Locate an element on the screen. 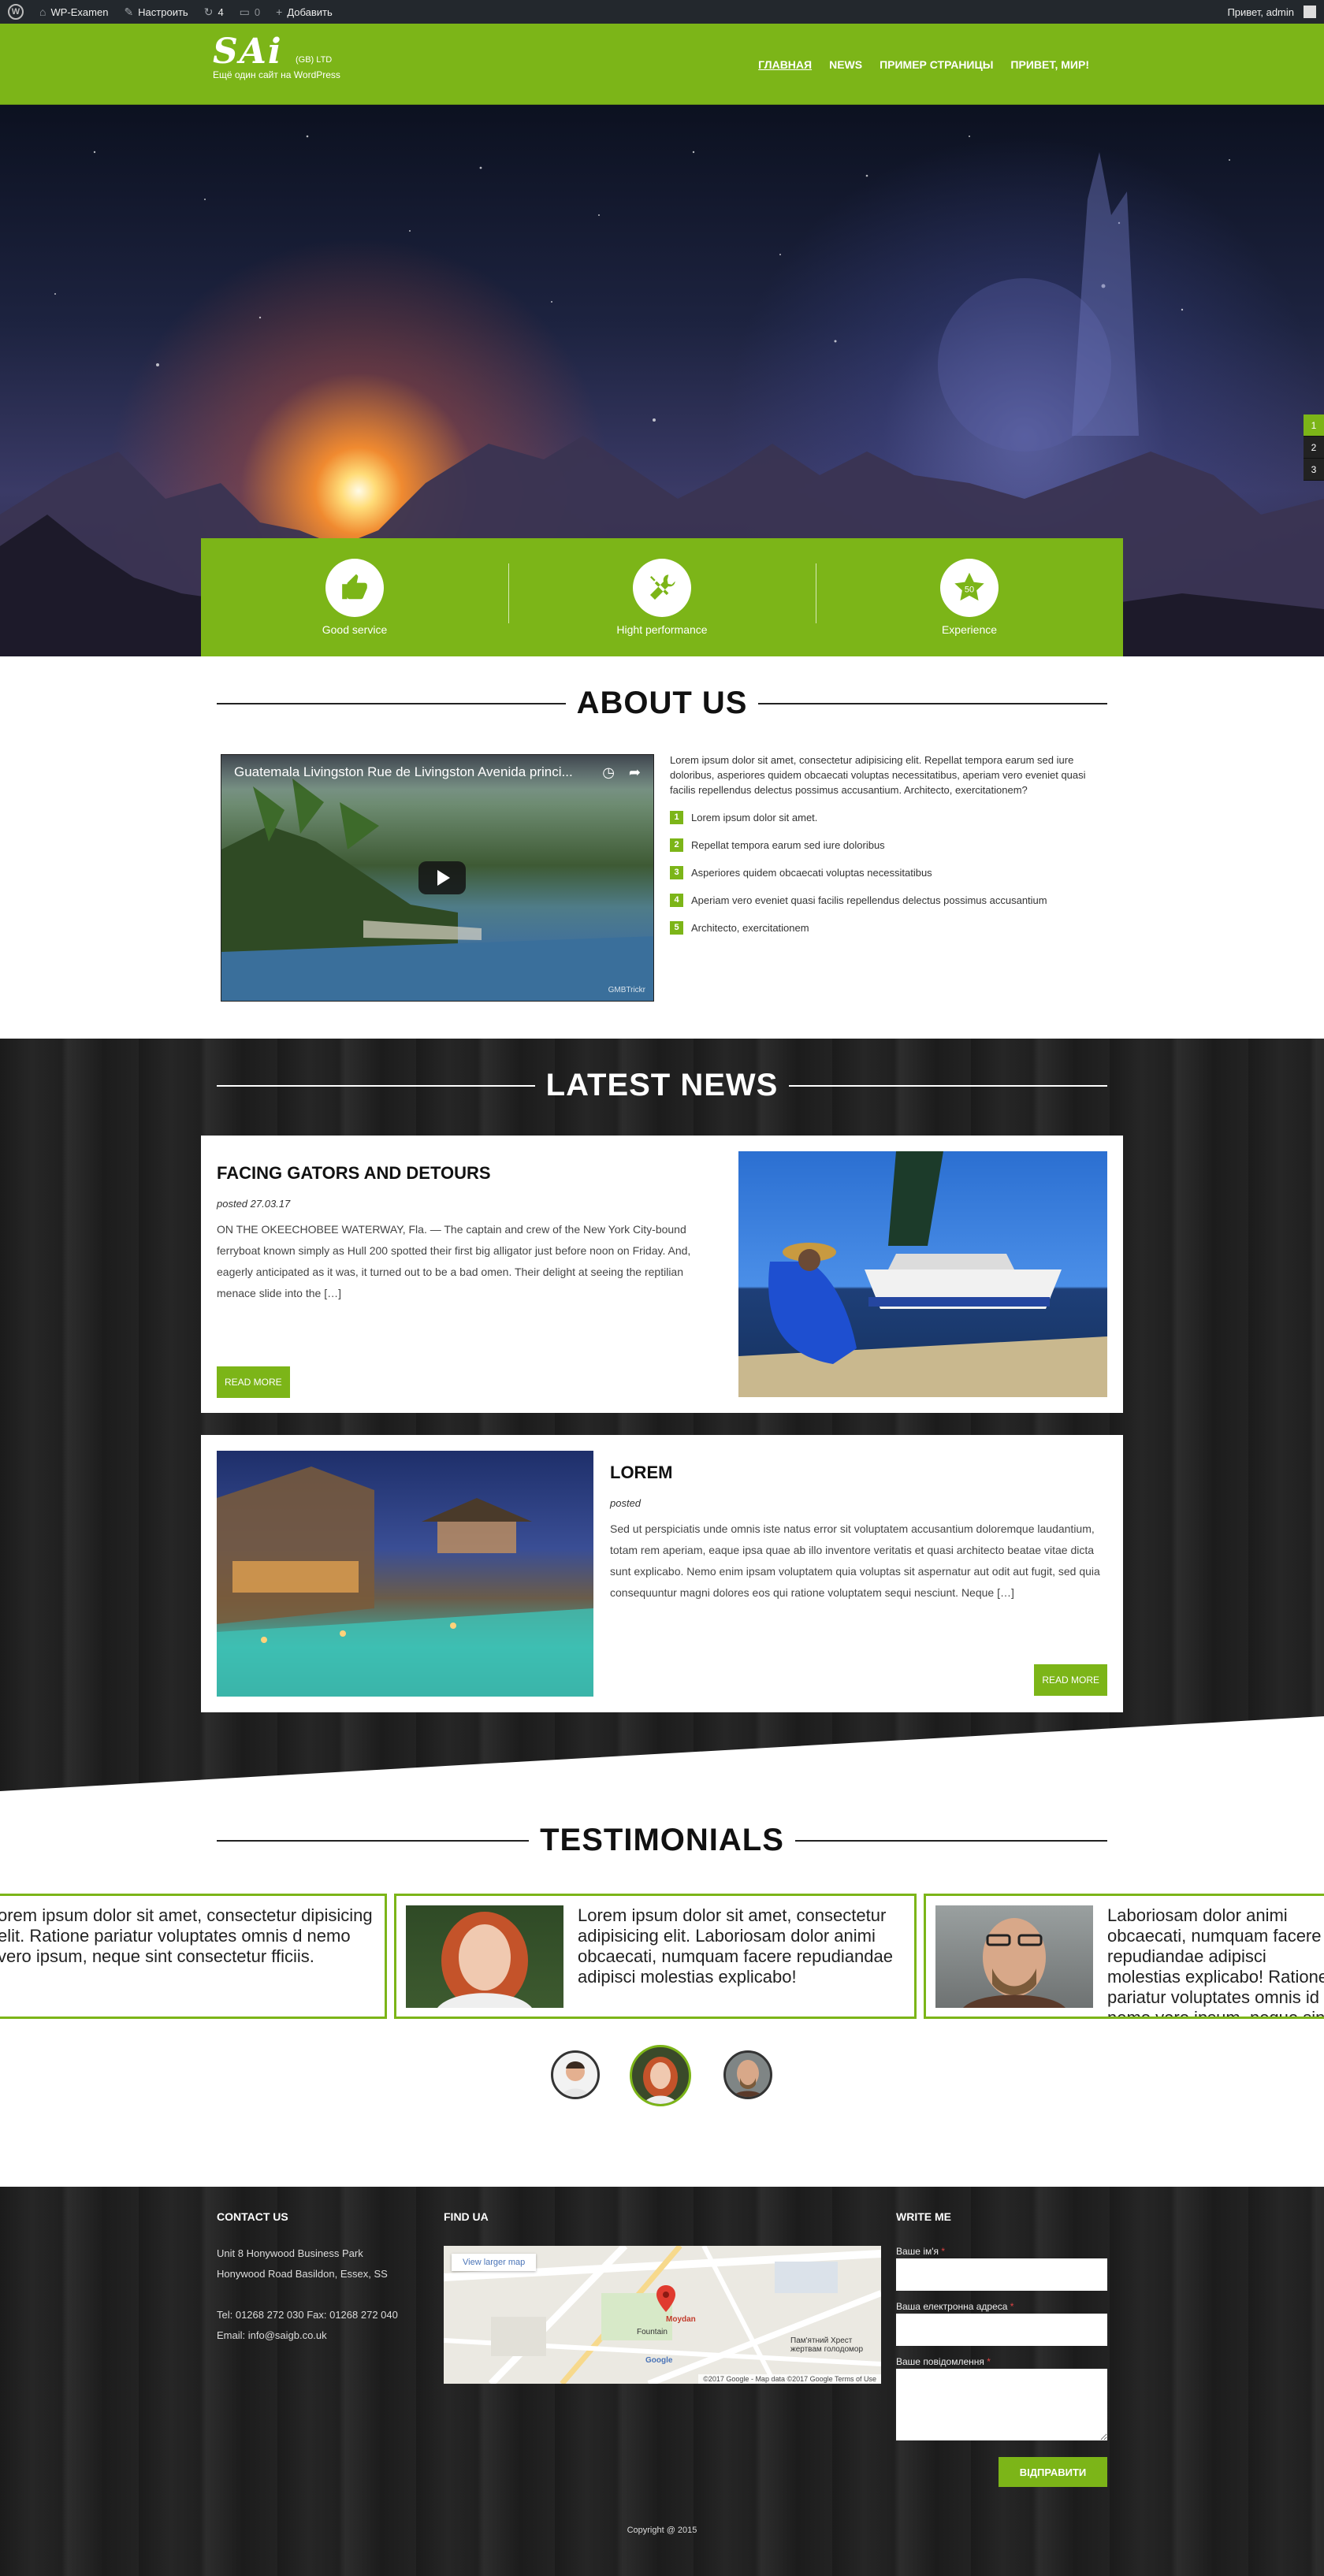 This screenshot has height=2576, width=1324. site-logo: SAi (GB) LTD Ещё один сайт на WordPress is located at coordinates (276, 58).